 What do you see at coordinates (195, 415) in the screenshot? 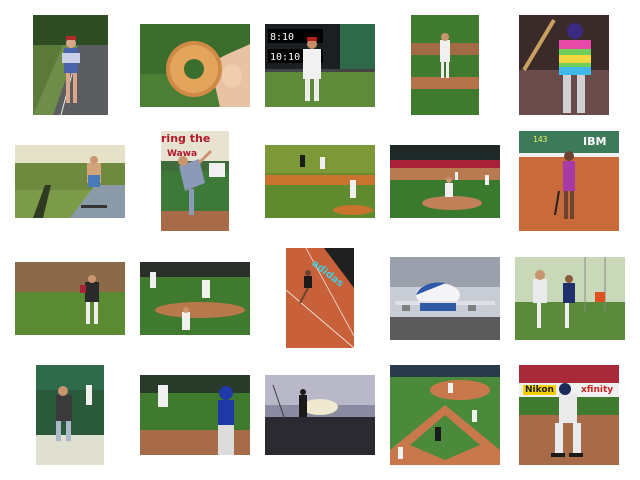
I see `photo-batter-catcher` at bounding box center [195, 415].